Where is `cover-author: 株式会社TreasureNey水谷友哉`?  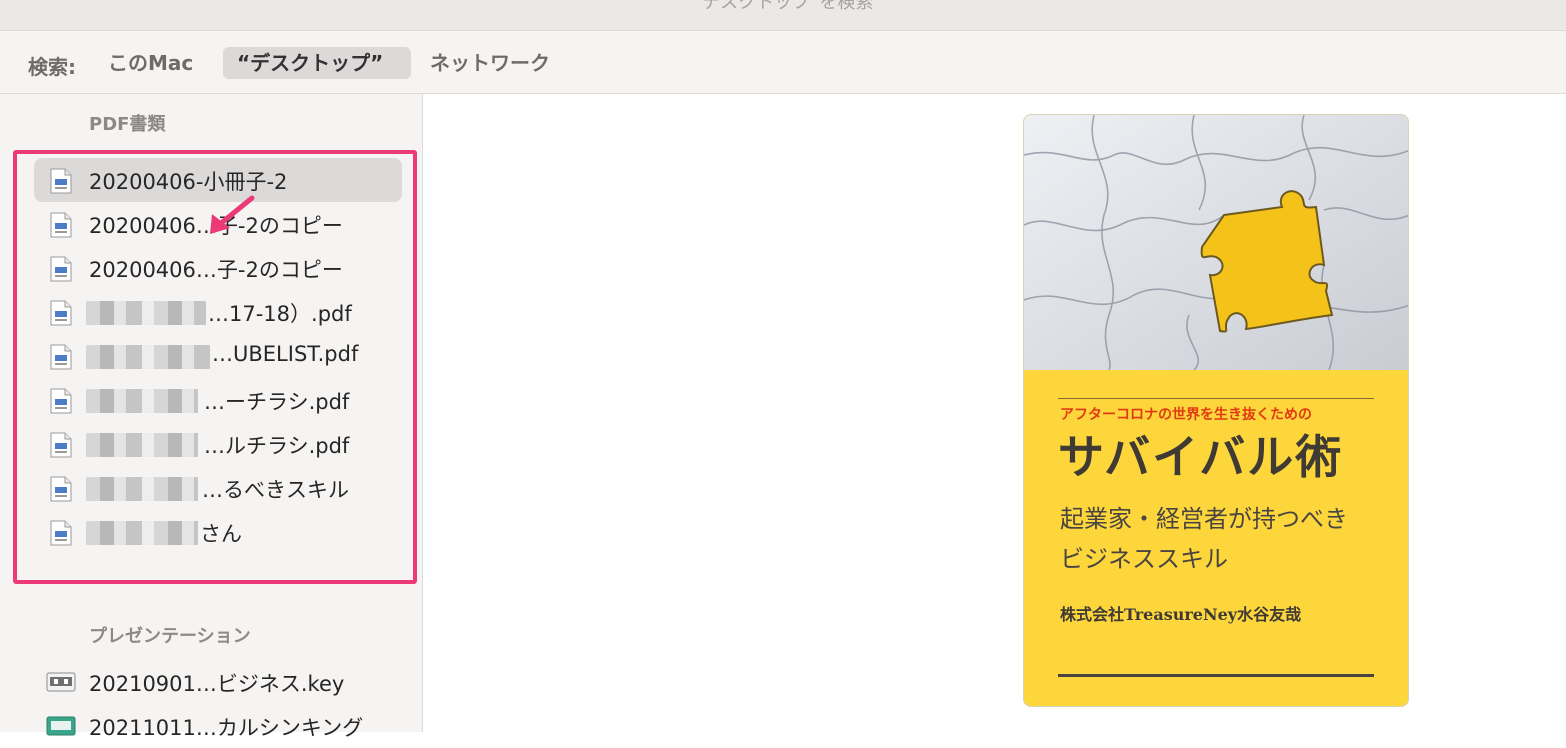 cover-author: 株式会社TreasureNey水谷友哉 is located at coordinates (1181, 614).